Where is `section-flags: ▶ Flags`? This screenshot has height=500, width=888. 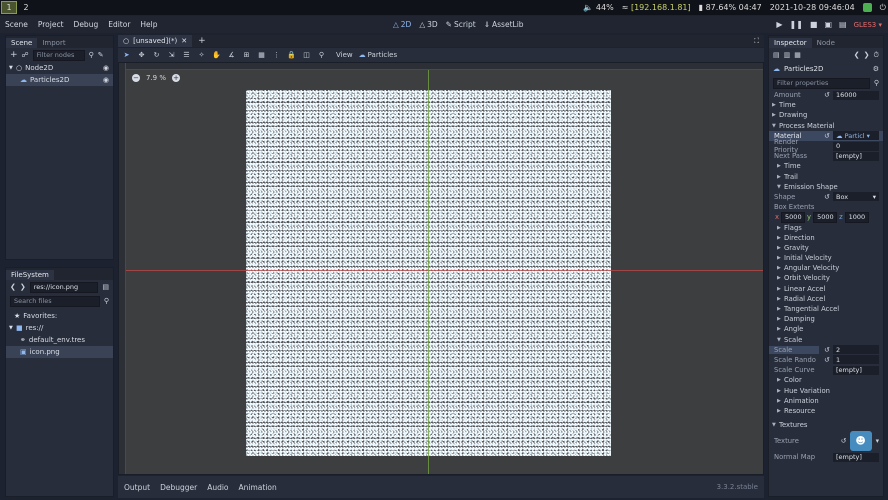
section-flags: ▶ Flags is located at coordinates (826, 227).